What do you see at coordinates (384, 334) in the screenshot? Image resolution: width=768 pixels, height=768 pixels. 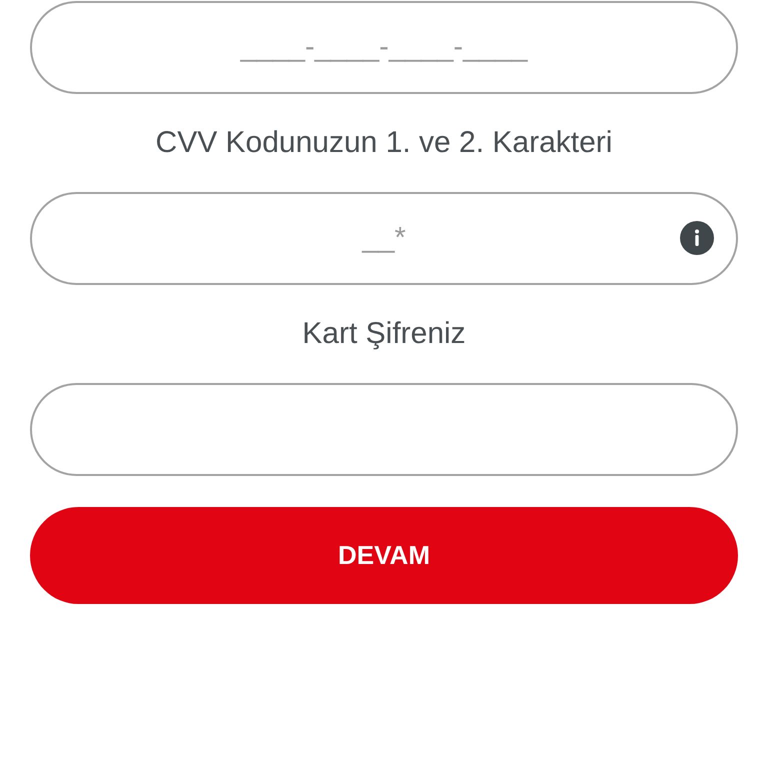 I see `field-label: Kart Şifreniz` at bounding box center [384, 334].